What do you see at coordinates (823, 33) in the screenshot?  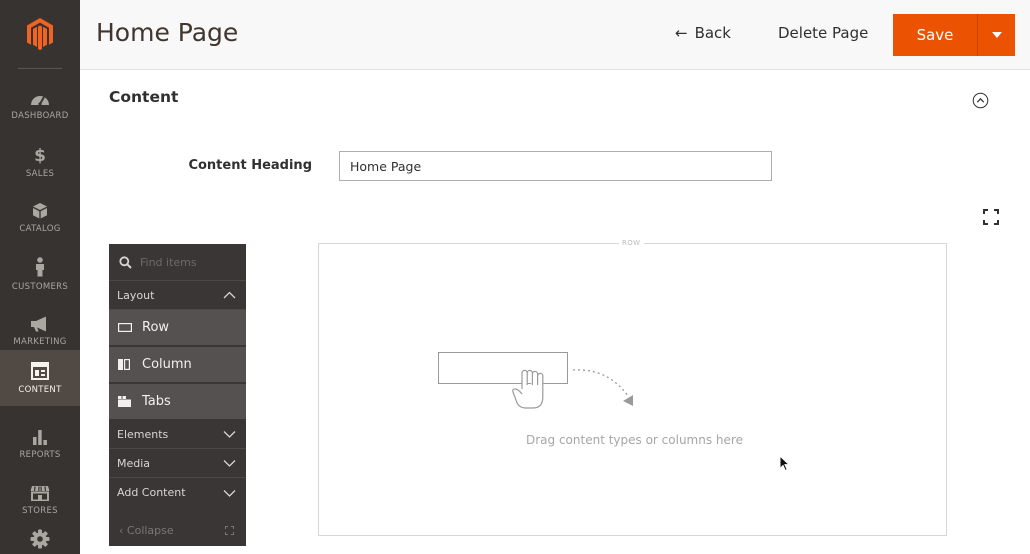 I see `delete-page-button: Delete Page` at bounding box center [823, 33].